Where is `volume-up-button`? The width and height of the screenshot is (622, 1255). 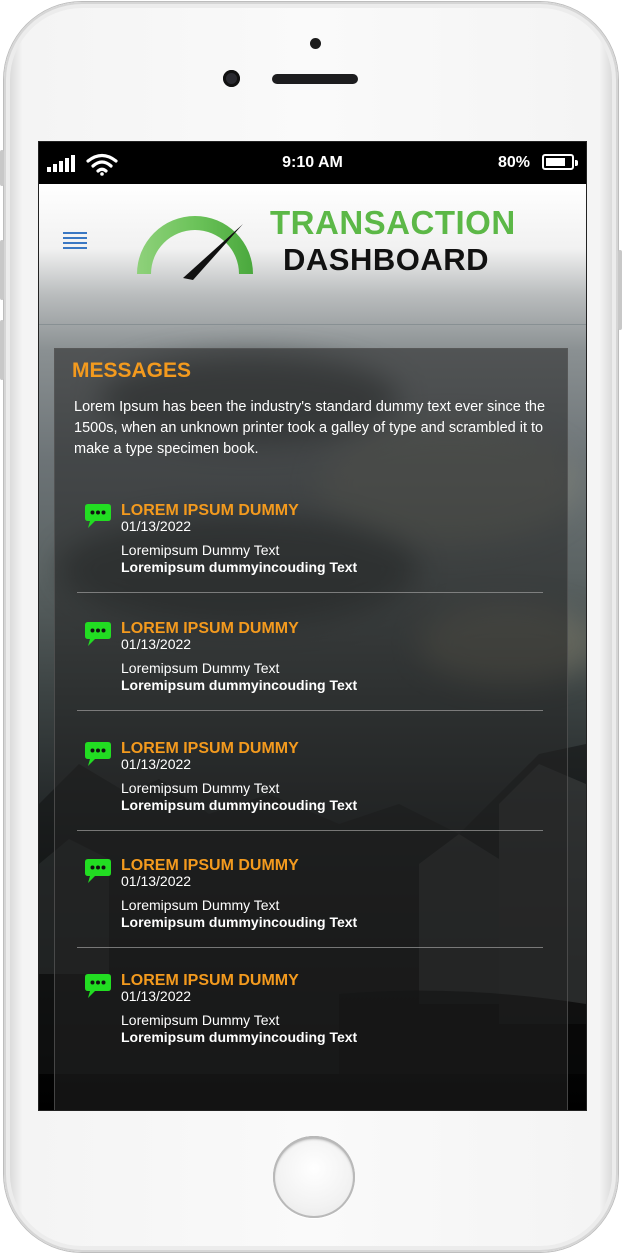
volume-up-button is located at coordinates (2, 270).